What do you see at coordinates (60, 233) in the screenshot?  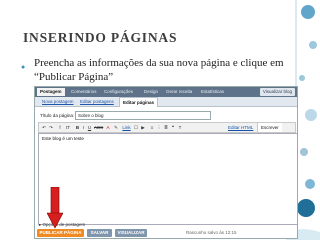 I see `publish-page-button: PUBLICAR PÁGINA` at bounding box center [60, 233].